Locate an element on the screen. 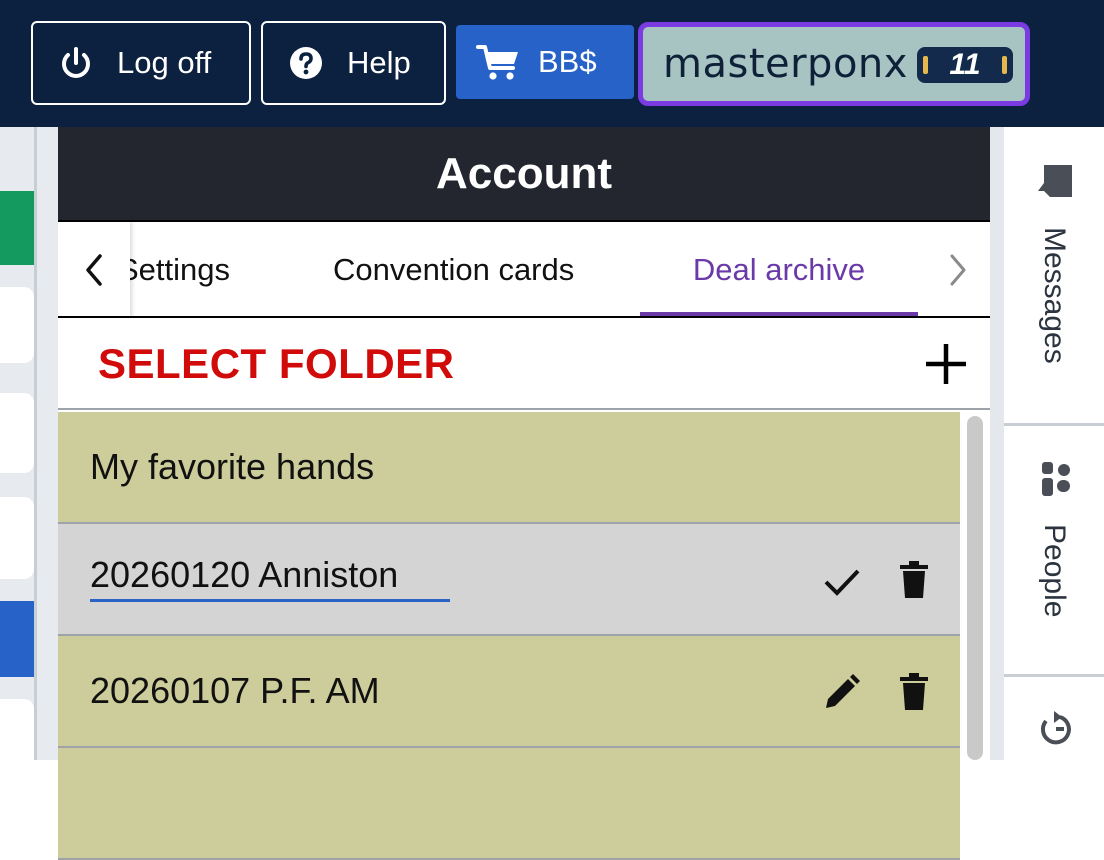 The width and height of the screenshot is (1104, 860). folder-name: 20260107 P.F. AM is located at coordinates (235, 690).